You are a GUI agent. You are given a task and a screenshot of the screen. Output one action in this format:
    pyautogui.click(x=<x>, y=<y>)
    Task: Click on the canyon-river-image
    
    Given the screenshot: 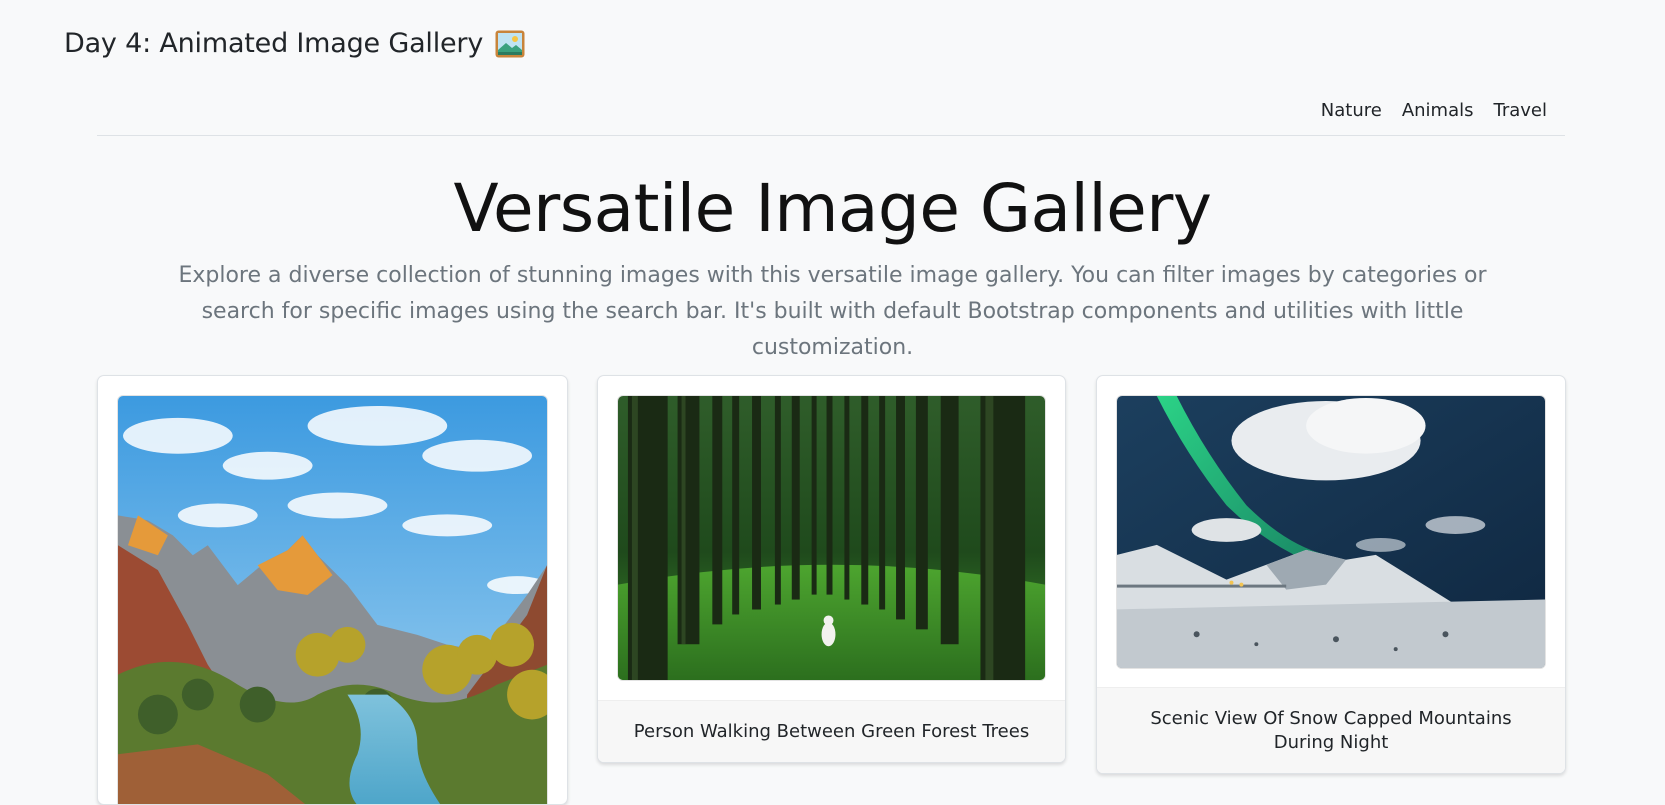 What is the action you would take?
    pyautogui.click(x=332, y=599)
    